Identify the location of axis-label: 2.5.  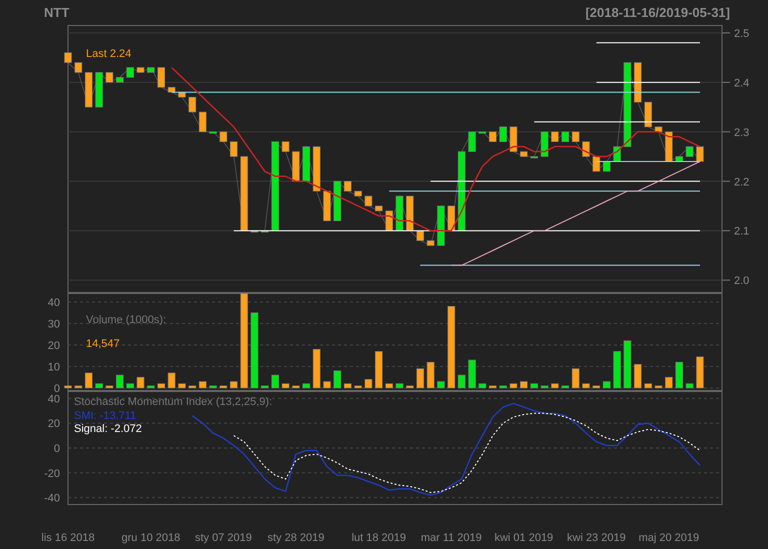
(742, 34).